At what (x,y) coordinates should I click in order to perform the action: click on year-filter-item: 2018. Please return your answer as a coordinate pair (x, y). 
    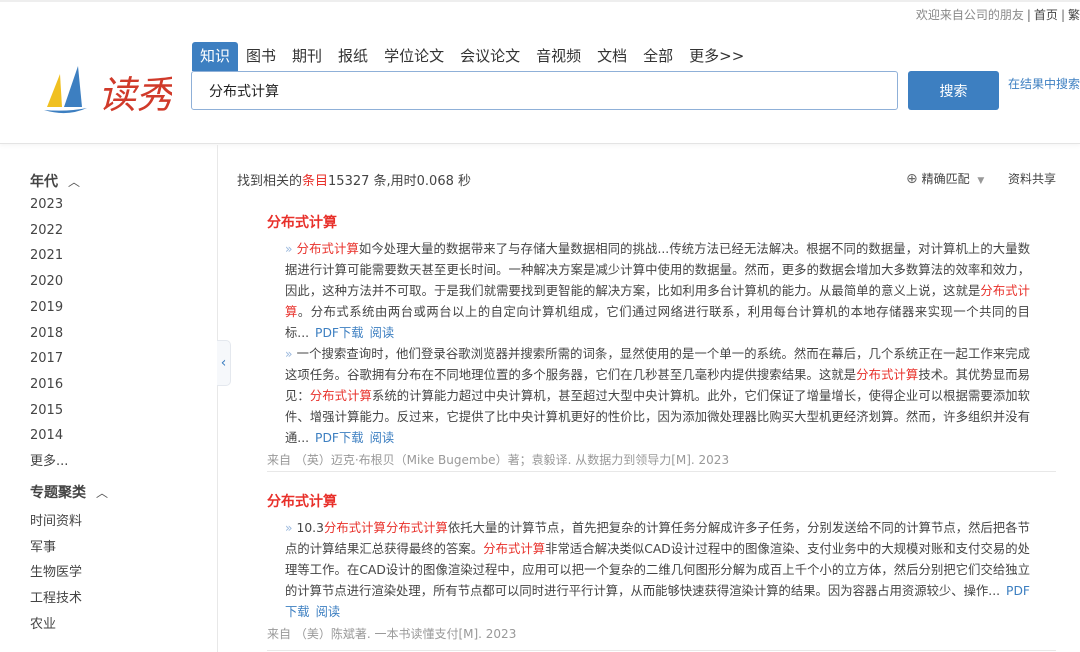
    Looking at the image, I should click on (46, 333).